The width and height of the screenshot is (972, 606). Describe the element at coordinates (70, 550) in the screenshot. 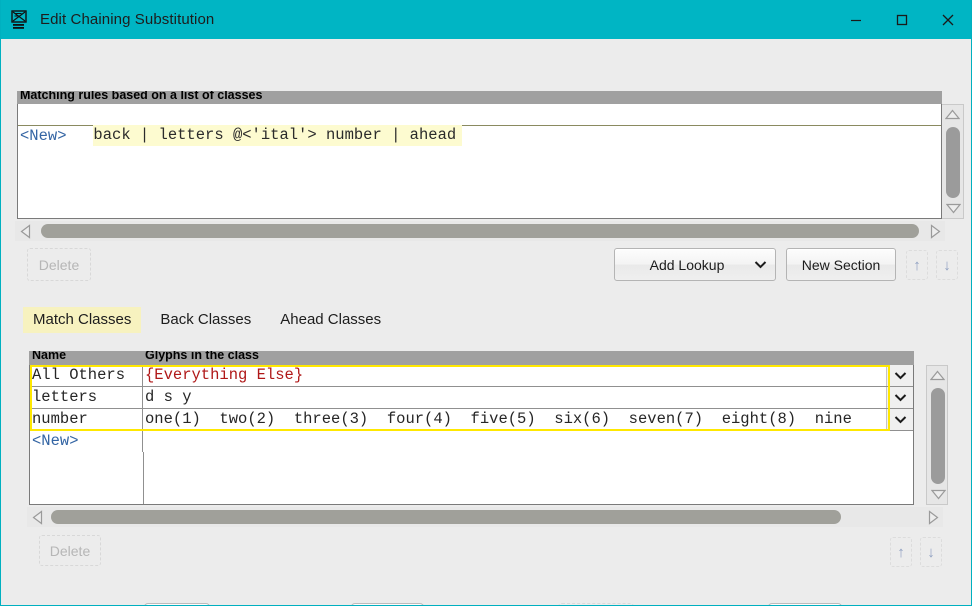

I see `delete-class-button: Delete` at that location.